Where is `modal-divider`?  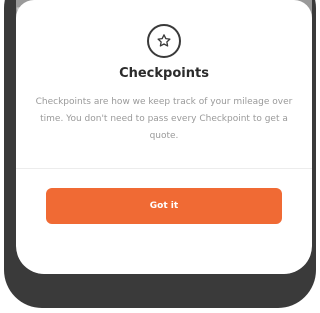 modal-divider is located at coordinates (164, 168).